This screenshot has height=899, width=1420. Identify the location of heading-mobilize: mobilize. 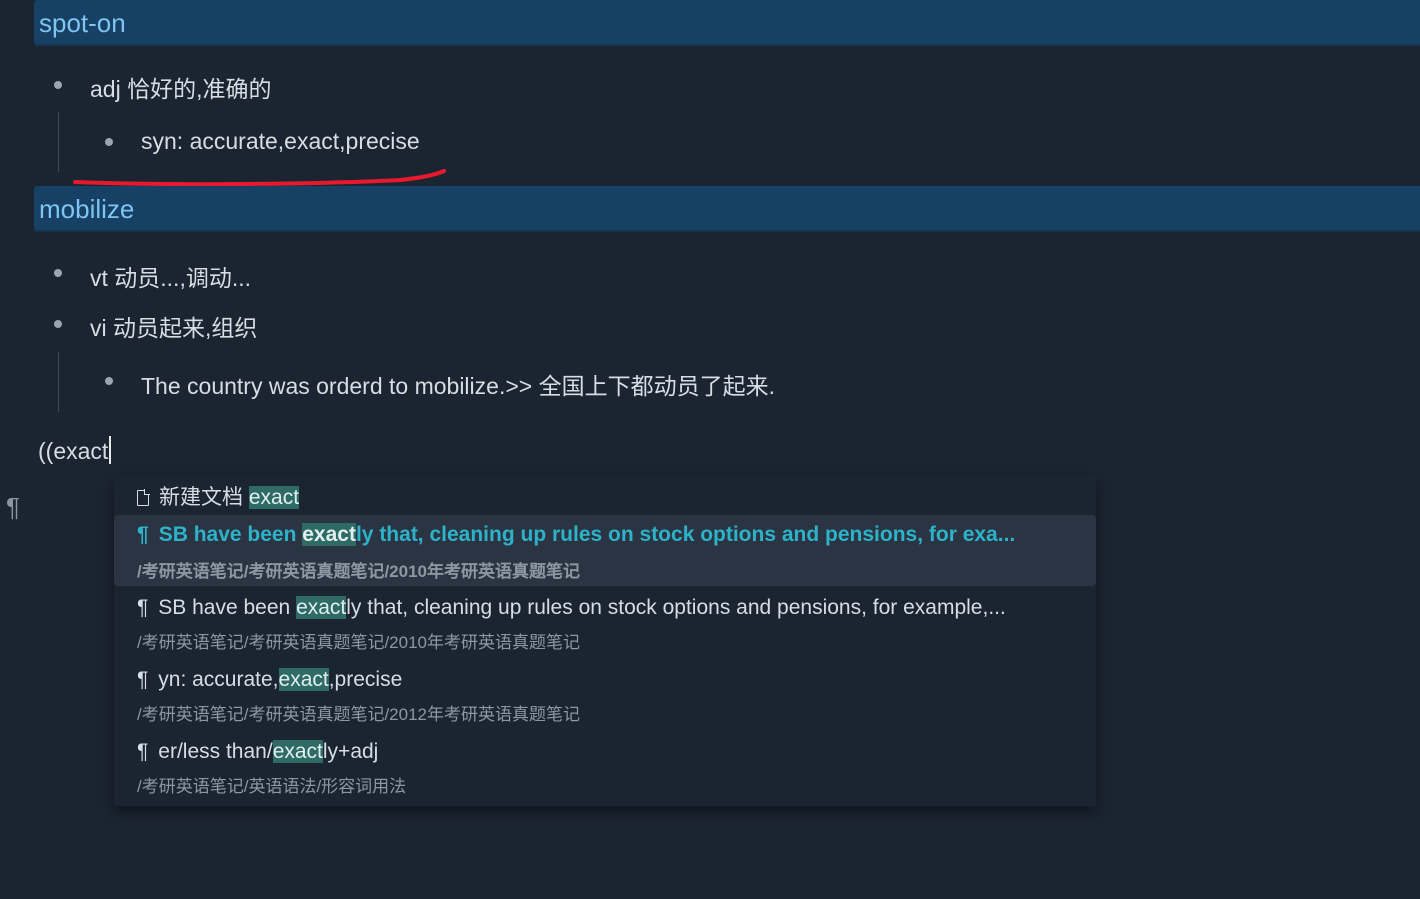
(727, 209).